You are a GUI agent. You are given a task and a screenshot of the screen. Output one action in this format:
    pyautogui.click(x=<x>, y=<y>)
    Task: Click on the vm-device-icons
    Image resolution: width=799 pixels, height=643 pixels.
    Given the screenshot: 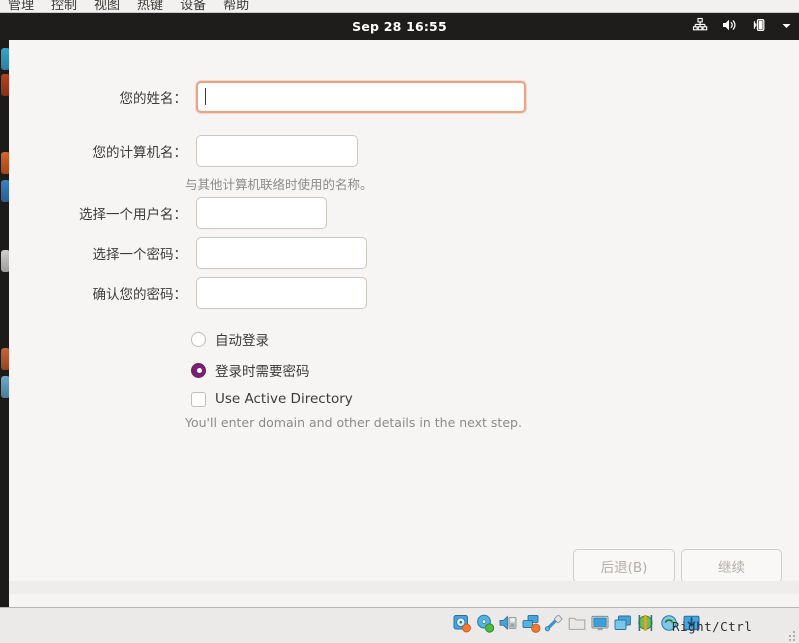 What is the action you would take?
    pyautogui.click(x=577, y=625)
    